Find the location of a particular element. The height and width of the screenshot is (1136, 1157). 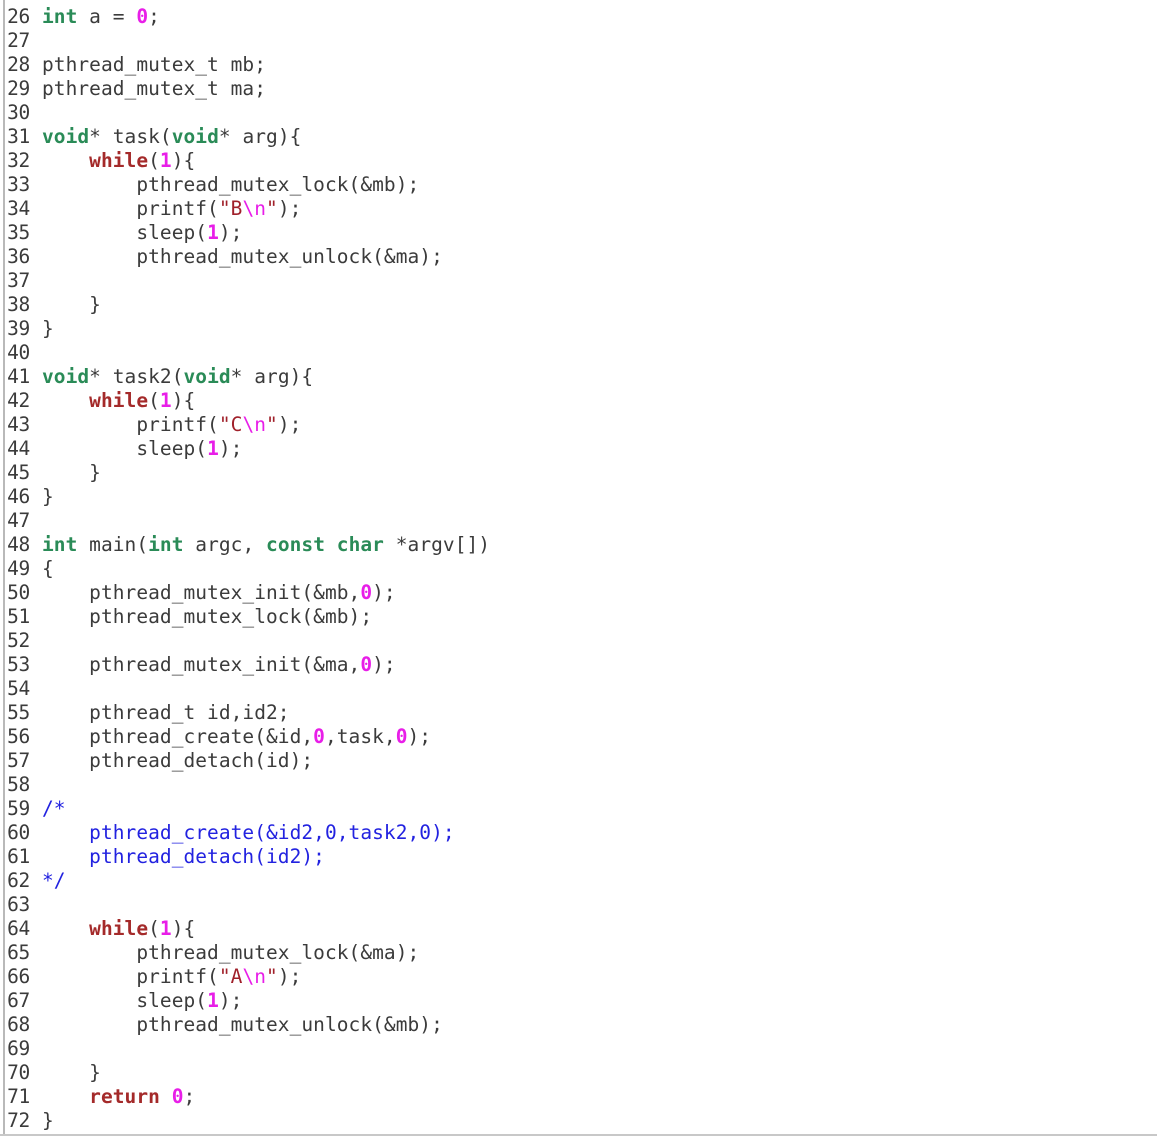

code-line: 31 void* task(void* arg){ is located at coordinates (578, 137).